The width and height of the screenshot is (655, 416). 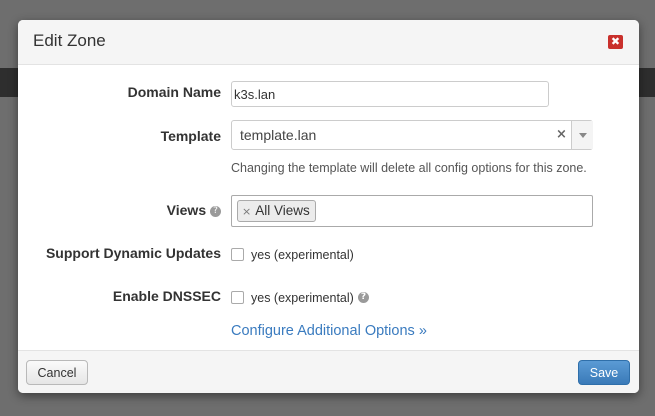 What do you see at coordinates (561, 134) in the screenshot?
I see `clear-icon: ×` at bounding box center [561, 134].